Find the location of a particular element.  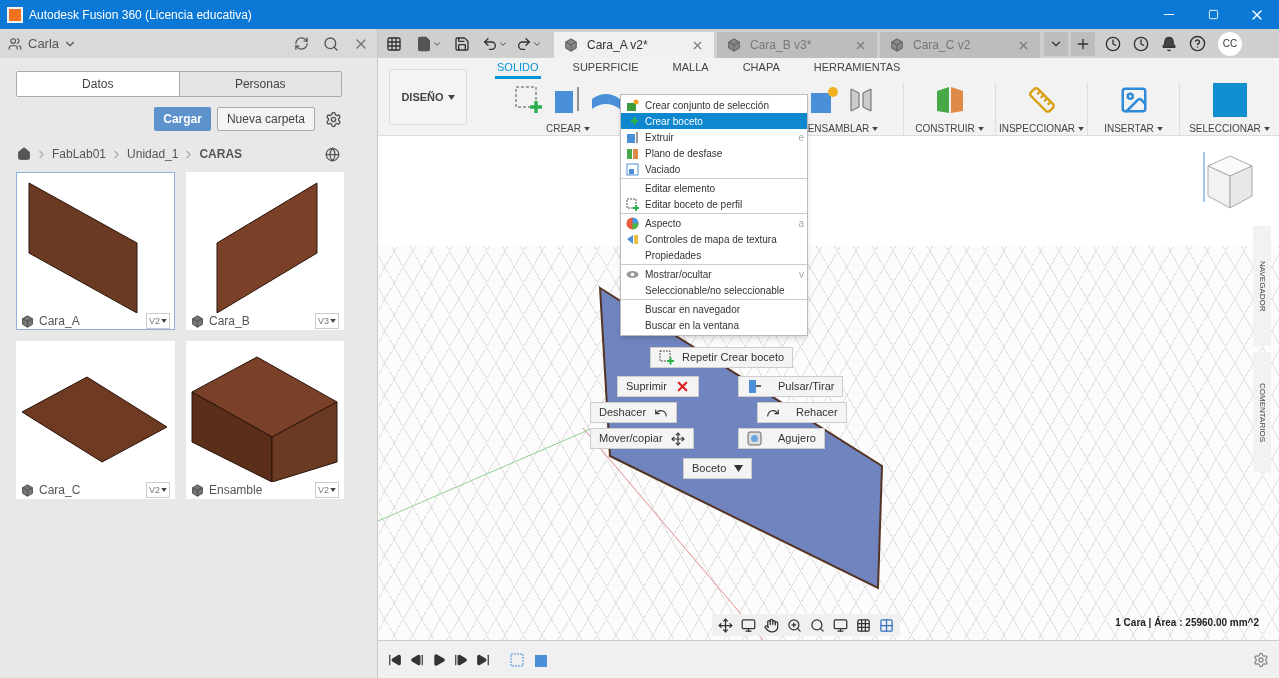

sketch-edit-icon is located at coordinates (632, 204).